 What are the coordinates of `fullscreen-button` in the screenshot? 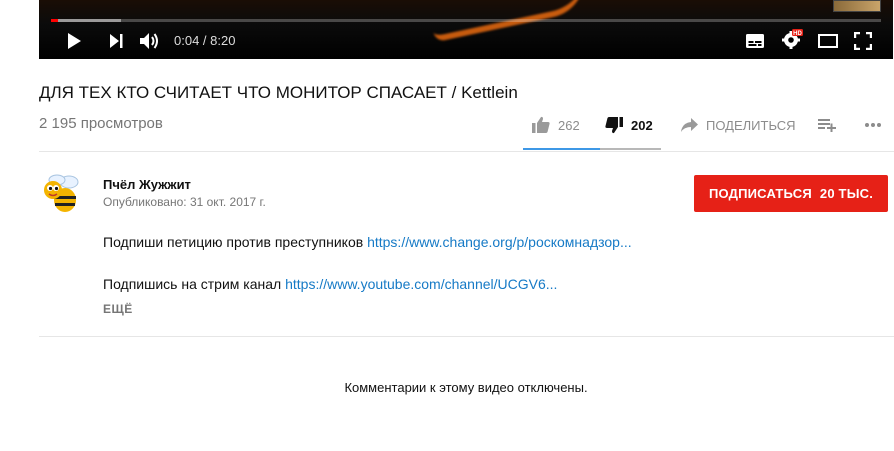 It's located at (863, 41).